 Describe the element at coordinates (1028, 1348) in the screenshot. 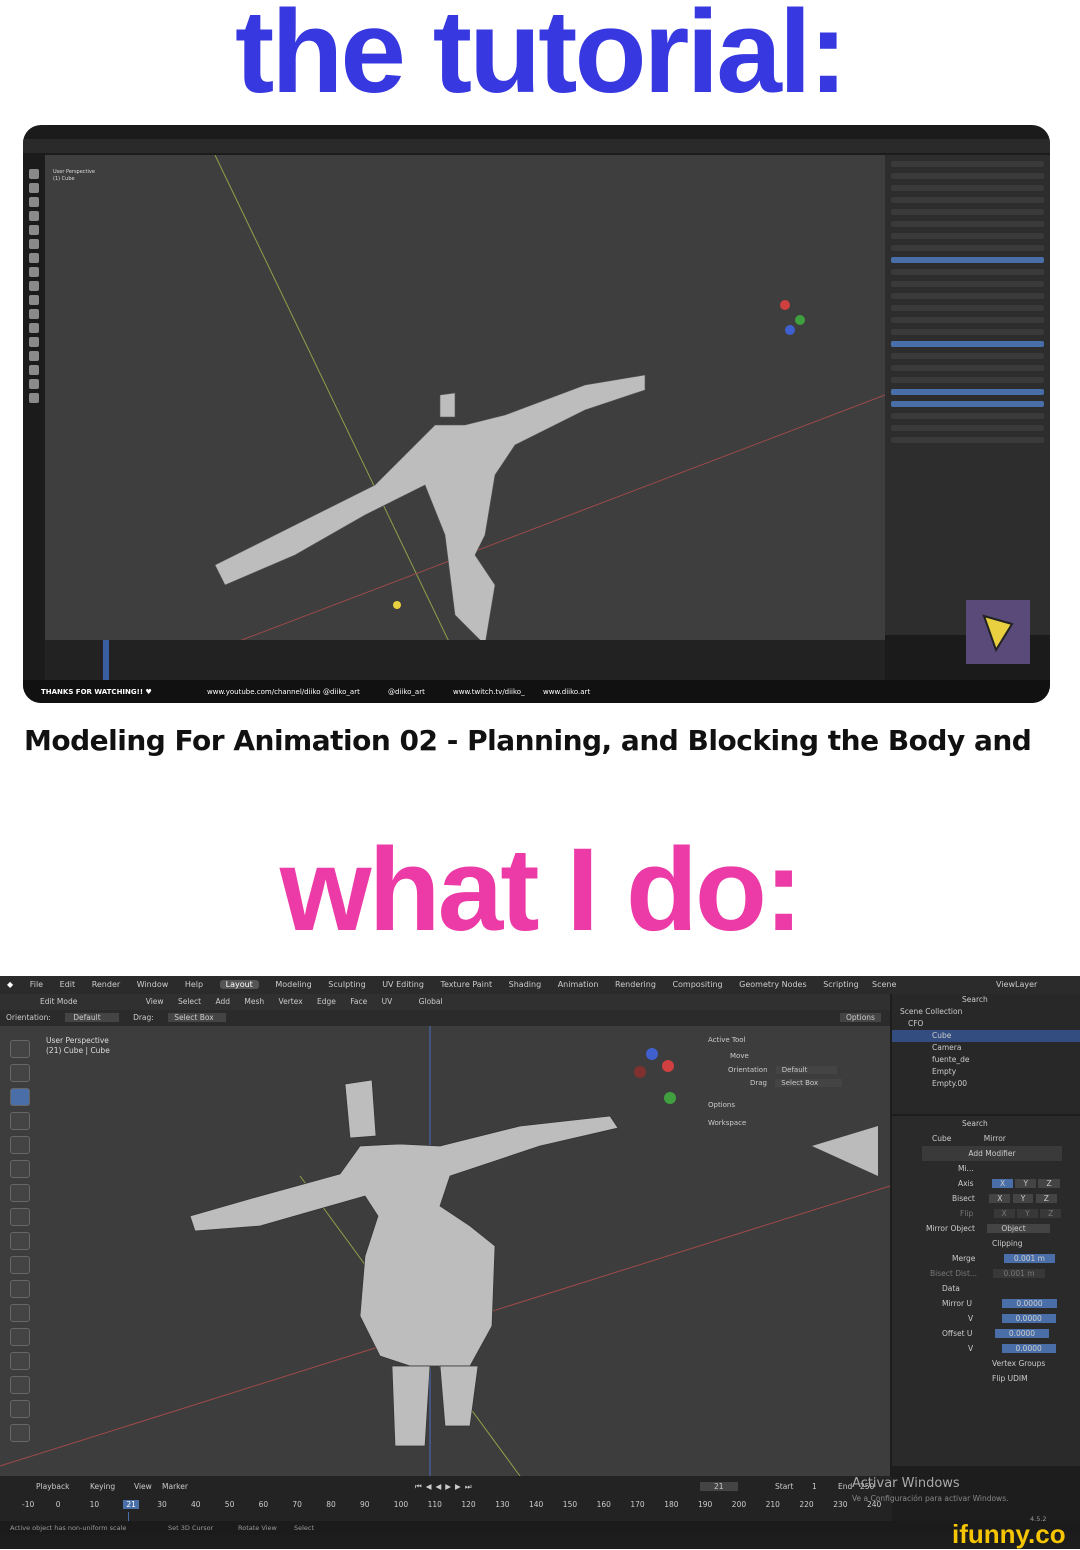

I see `offset-v-field: 0.0000` at that location.